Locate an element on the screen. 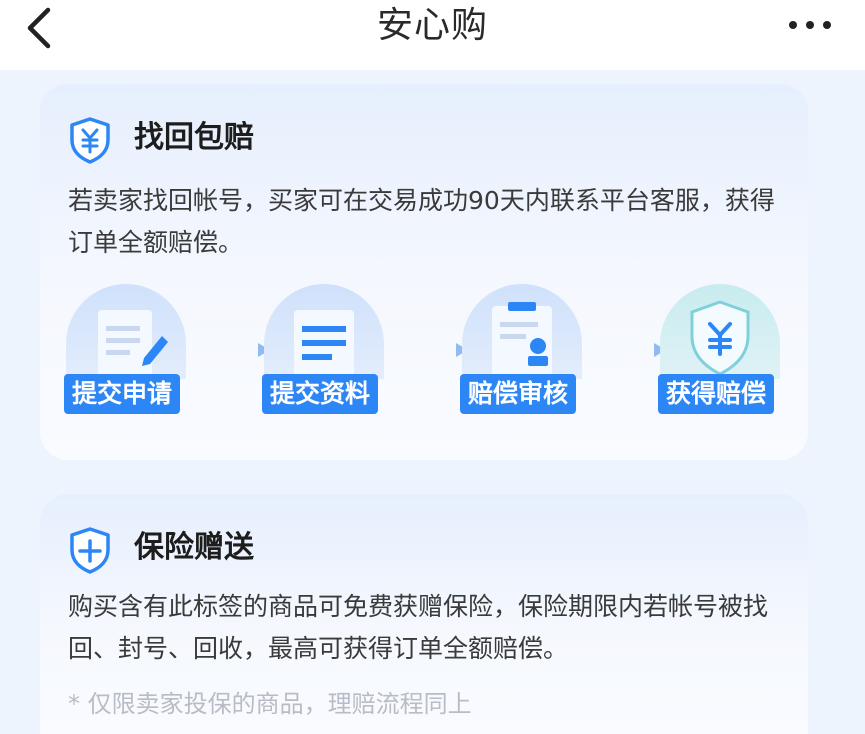 This screenshot has height=734, width=865. page-title: 安心购 is located at coordinates (432, 25).